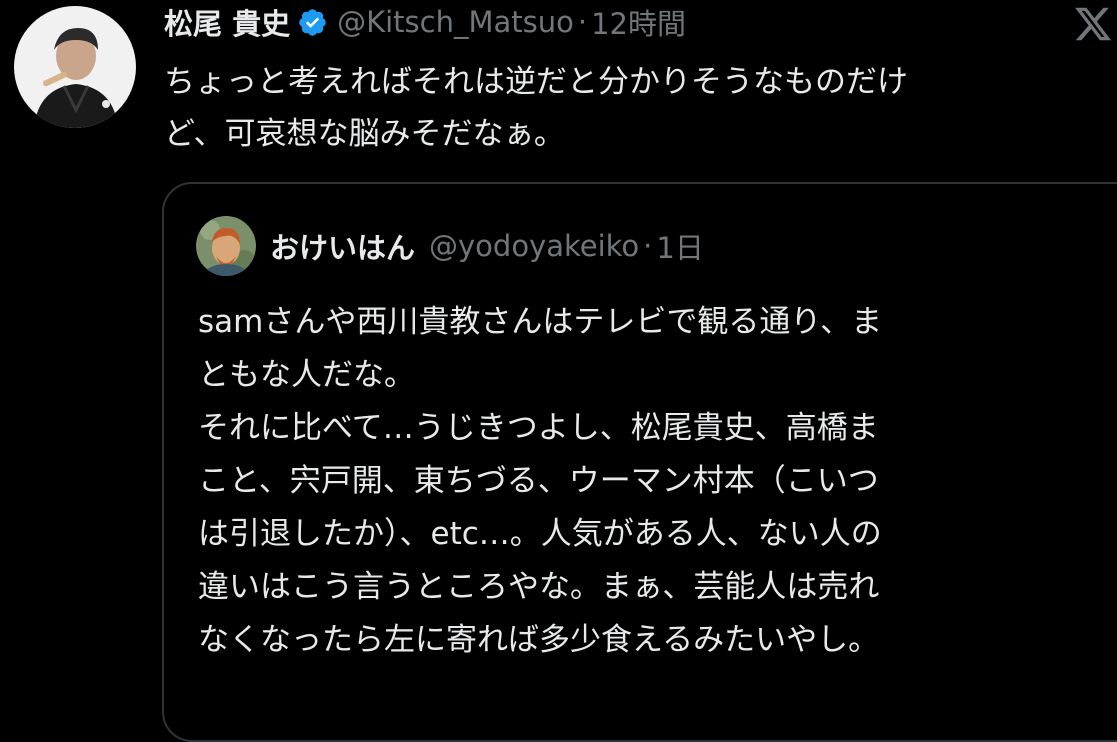 The image size is (1117, 742). I want to click on author-display-name: 松尾 貴史, so click(227, 22).